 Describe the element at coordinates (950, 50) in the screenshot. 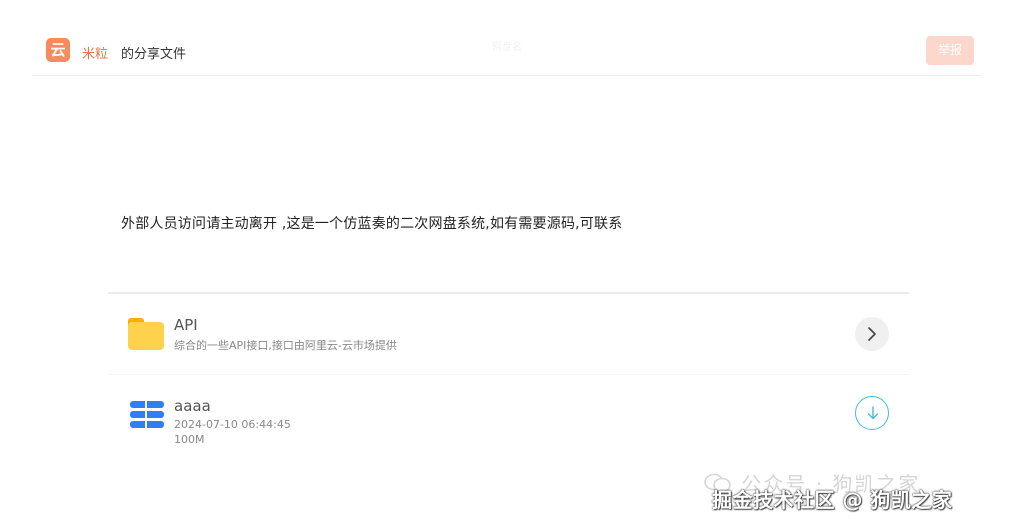

I see `report-button: 举报` at that location.